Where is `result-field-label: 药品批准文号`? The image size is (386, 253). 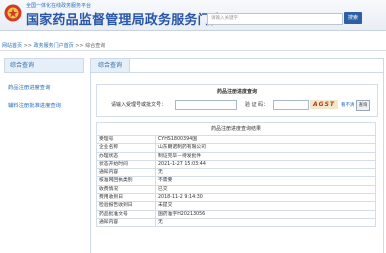 result-field-label: 药品批准文号 is located at coordinates (126, 214).